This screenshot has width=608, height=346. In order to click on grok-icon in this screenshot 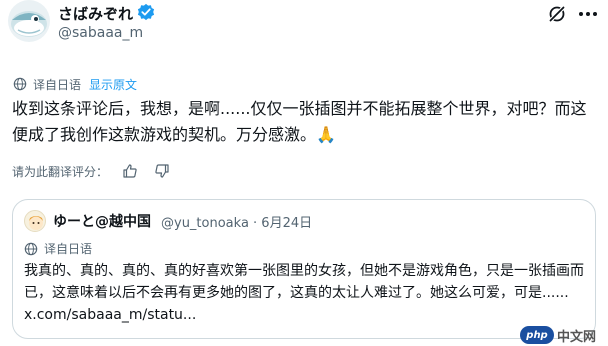, I will do `click(557, 14)`.